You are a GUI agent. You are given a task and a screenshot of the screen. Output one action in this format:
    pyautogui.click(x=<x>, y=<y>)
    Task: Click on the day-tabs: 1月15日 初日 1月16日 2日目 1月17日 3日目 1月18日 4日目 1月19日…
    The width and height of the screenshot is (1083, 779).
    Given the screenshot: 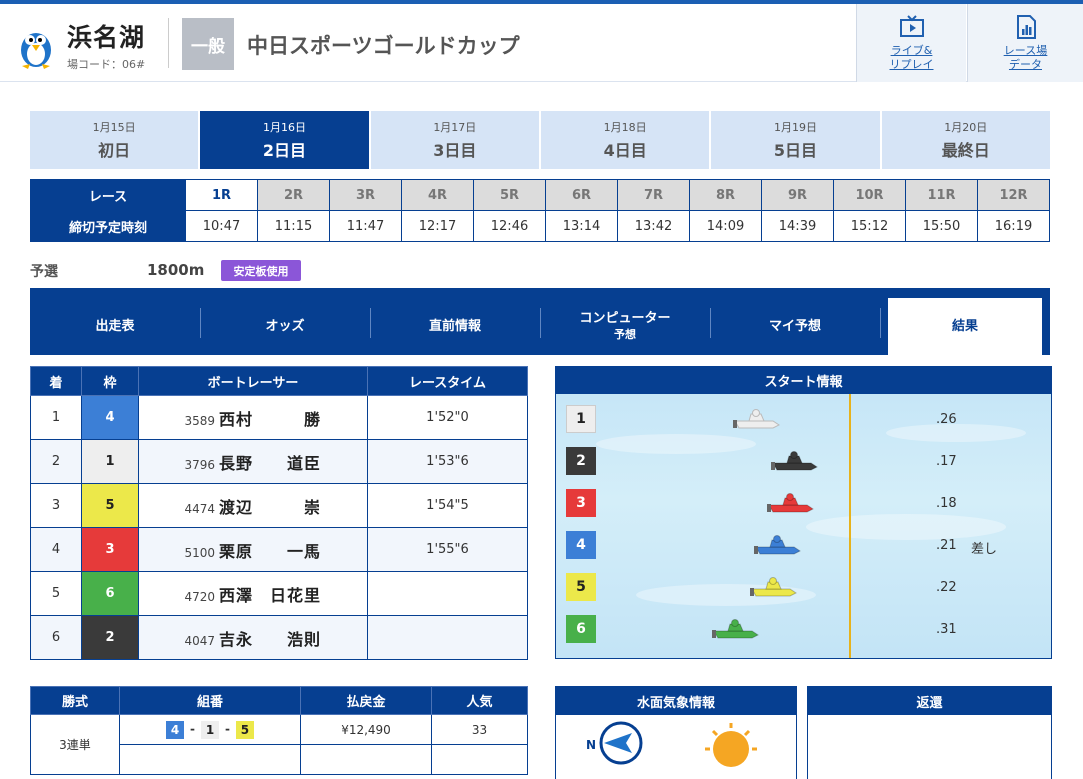 What is the action you would take?
    pyautogui.click(x=540, y=140)
    